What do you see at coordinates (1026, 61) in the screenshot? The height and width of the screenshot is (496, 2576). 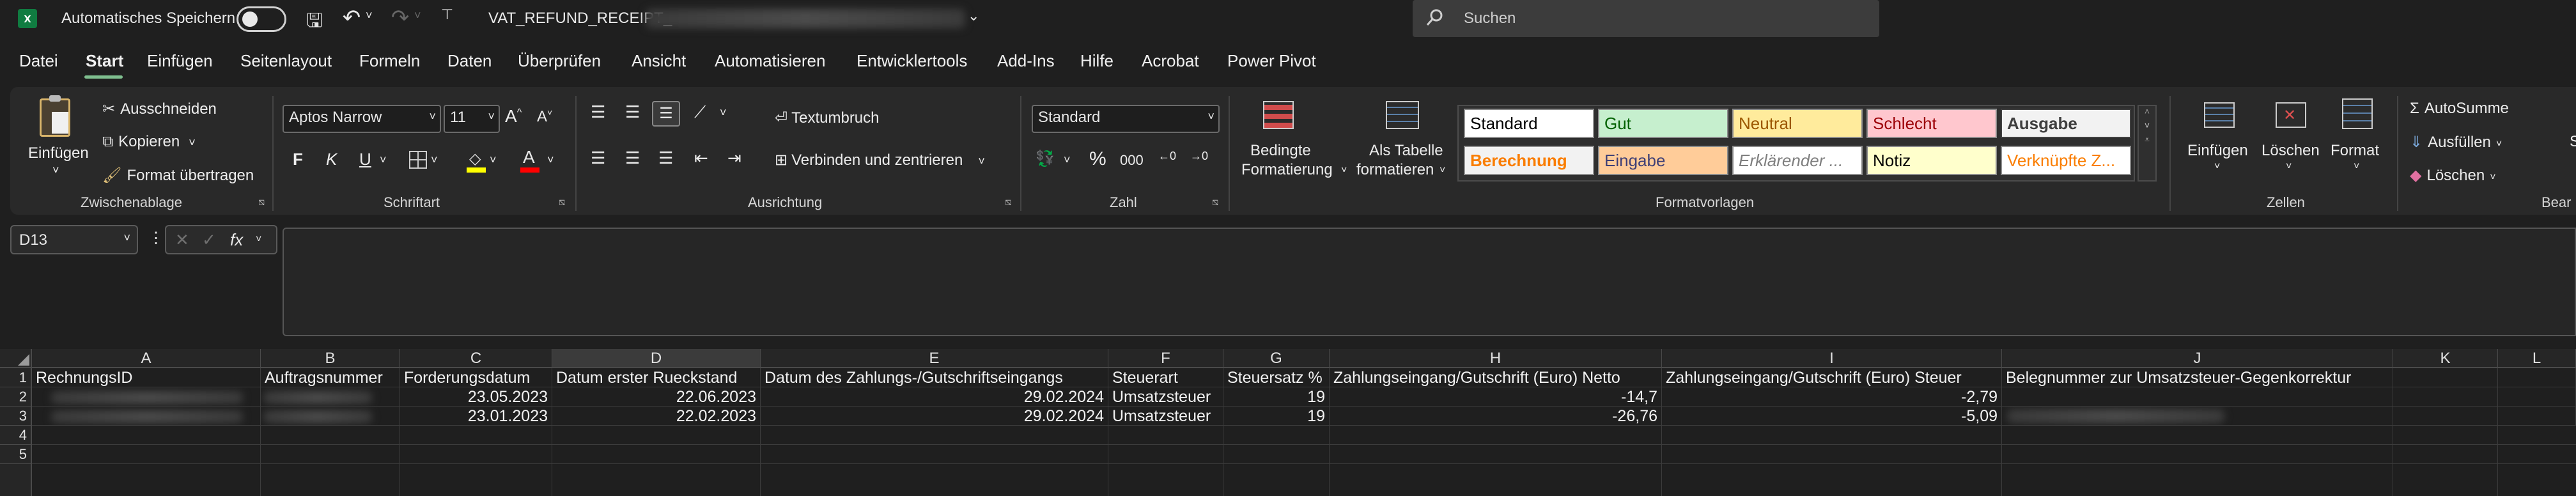 I see `tab-add-ins: Add-Ins` at bounding box center [1026, 61].